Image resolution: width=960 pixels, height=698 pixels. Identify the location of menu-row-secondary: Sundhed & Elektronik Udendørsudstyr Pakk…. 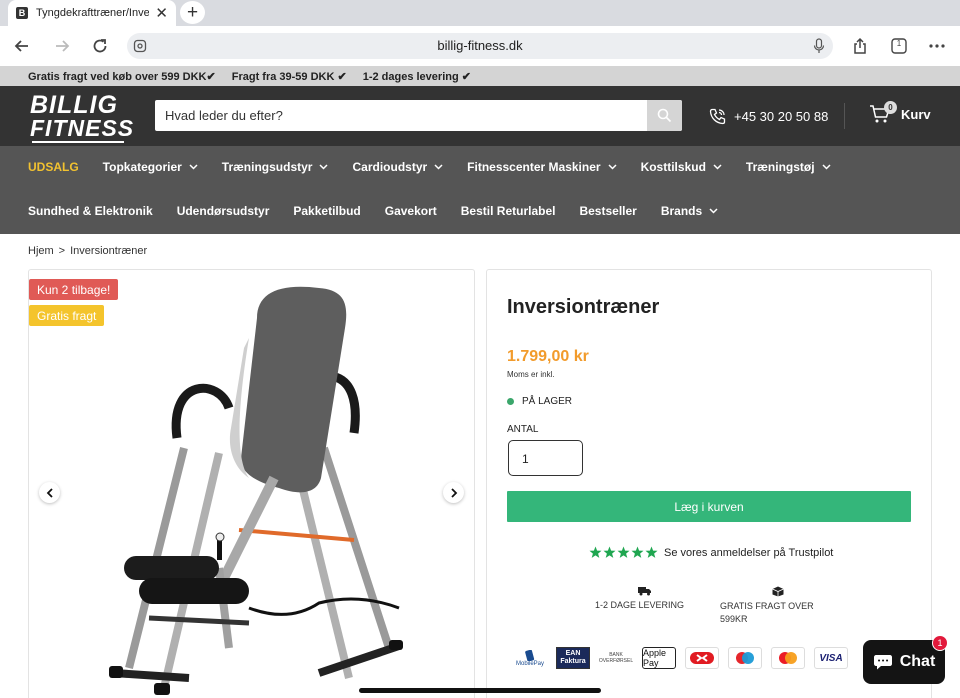
(385, 211).